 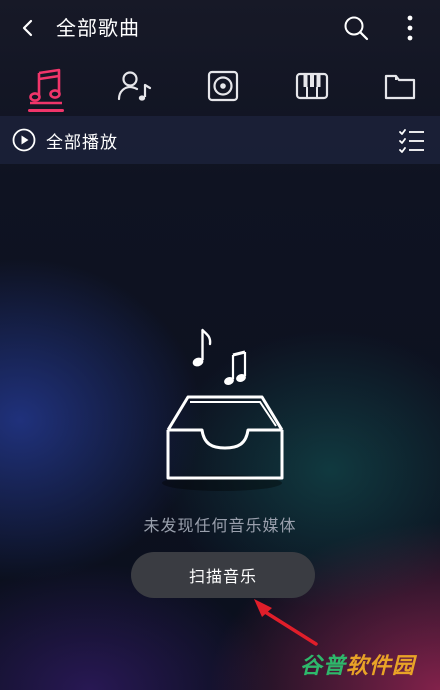 I want to click on page-title: 全部歌曲, so click(x=98, y=28).